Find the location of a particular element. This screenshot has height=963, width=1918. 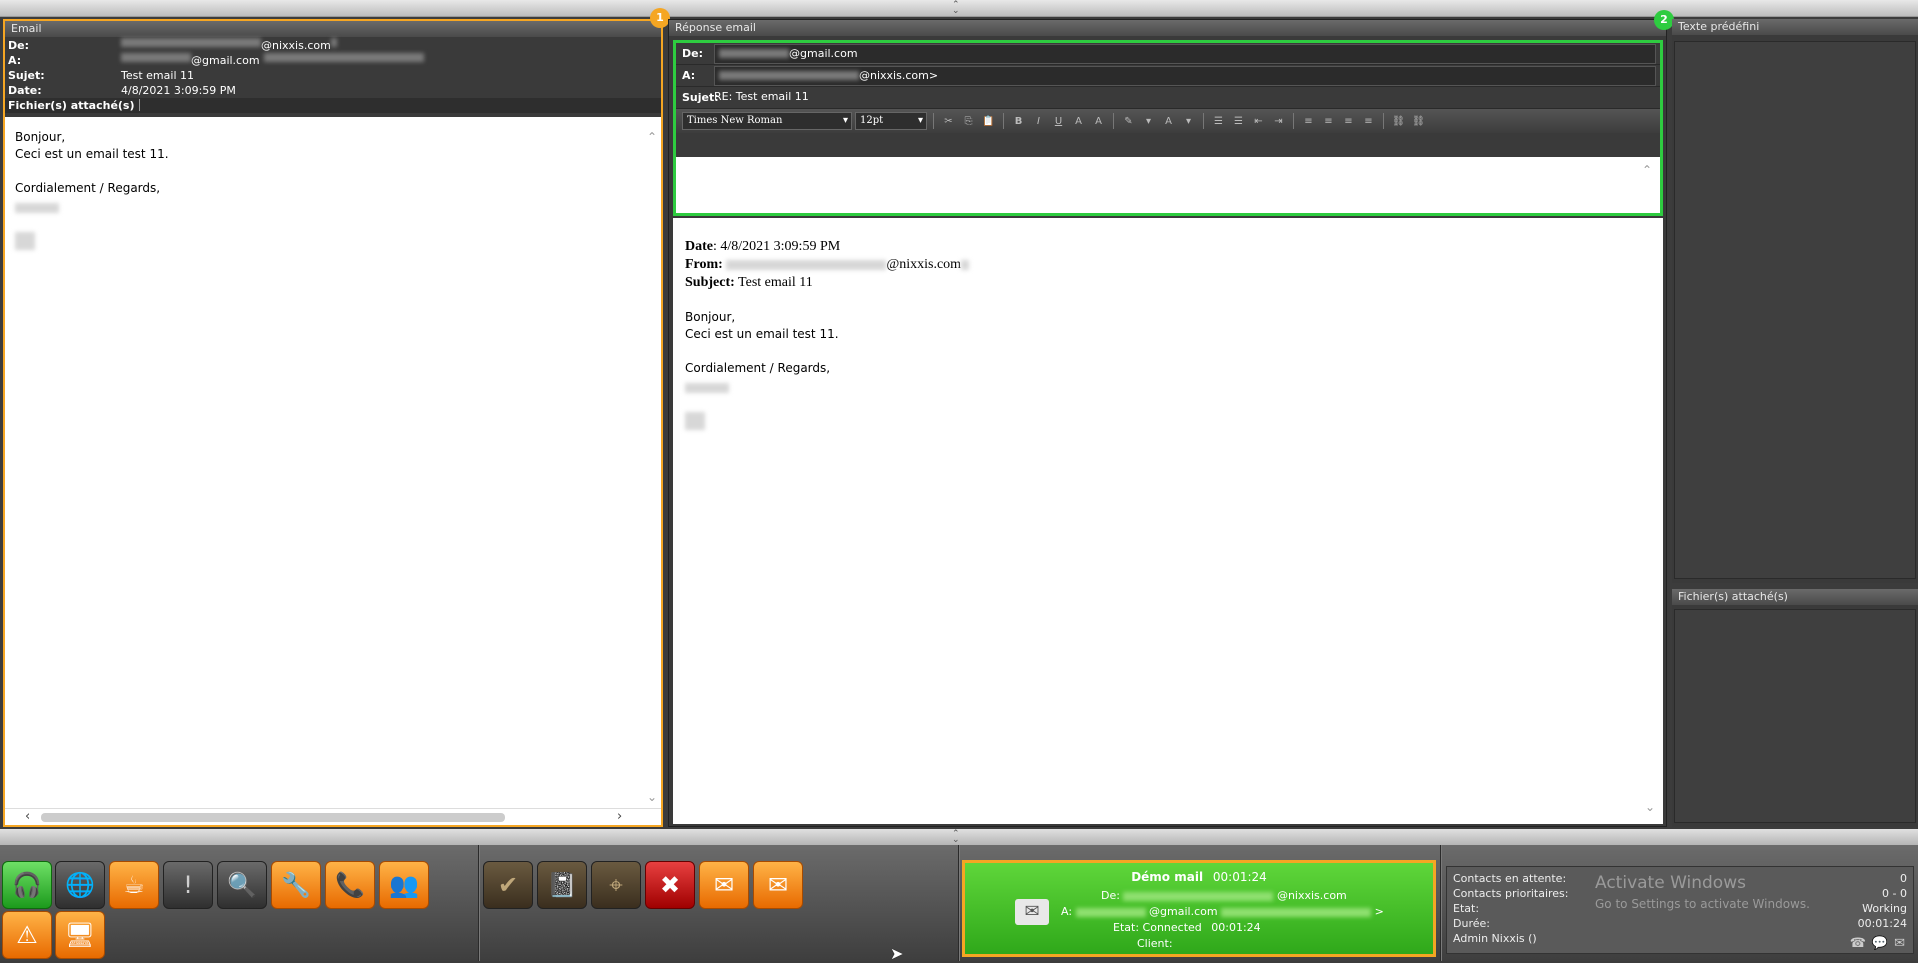

attachments-panel: Fichier(s) attaché(s) is located at coordinates (1795, 708).